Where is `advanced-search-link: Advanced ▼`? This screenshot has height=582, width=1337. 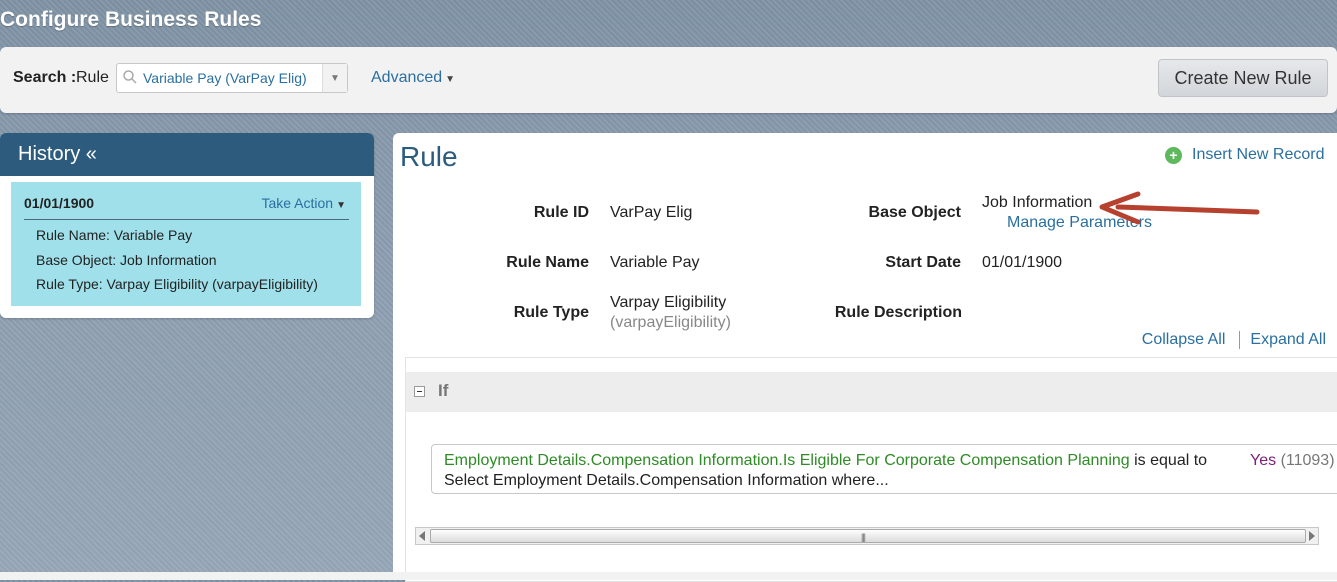
advanced-search-link: Advanced ▼ is located at coordinates (413, 78).